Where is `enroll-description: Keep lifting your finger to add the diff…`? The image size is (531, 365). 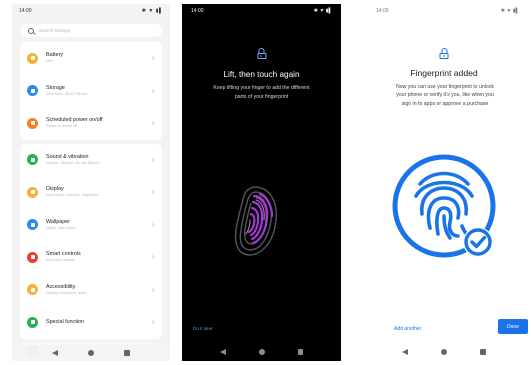
enroll-description: Keep lifting your finger to add the diff… is located at coordinates (261, 92).